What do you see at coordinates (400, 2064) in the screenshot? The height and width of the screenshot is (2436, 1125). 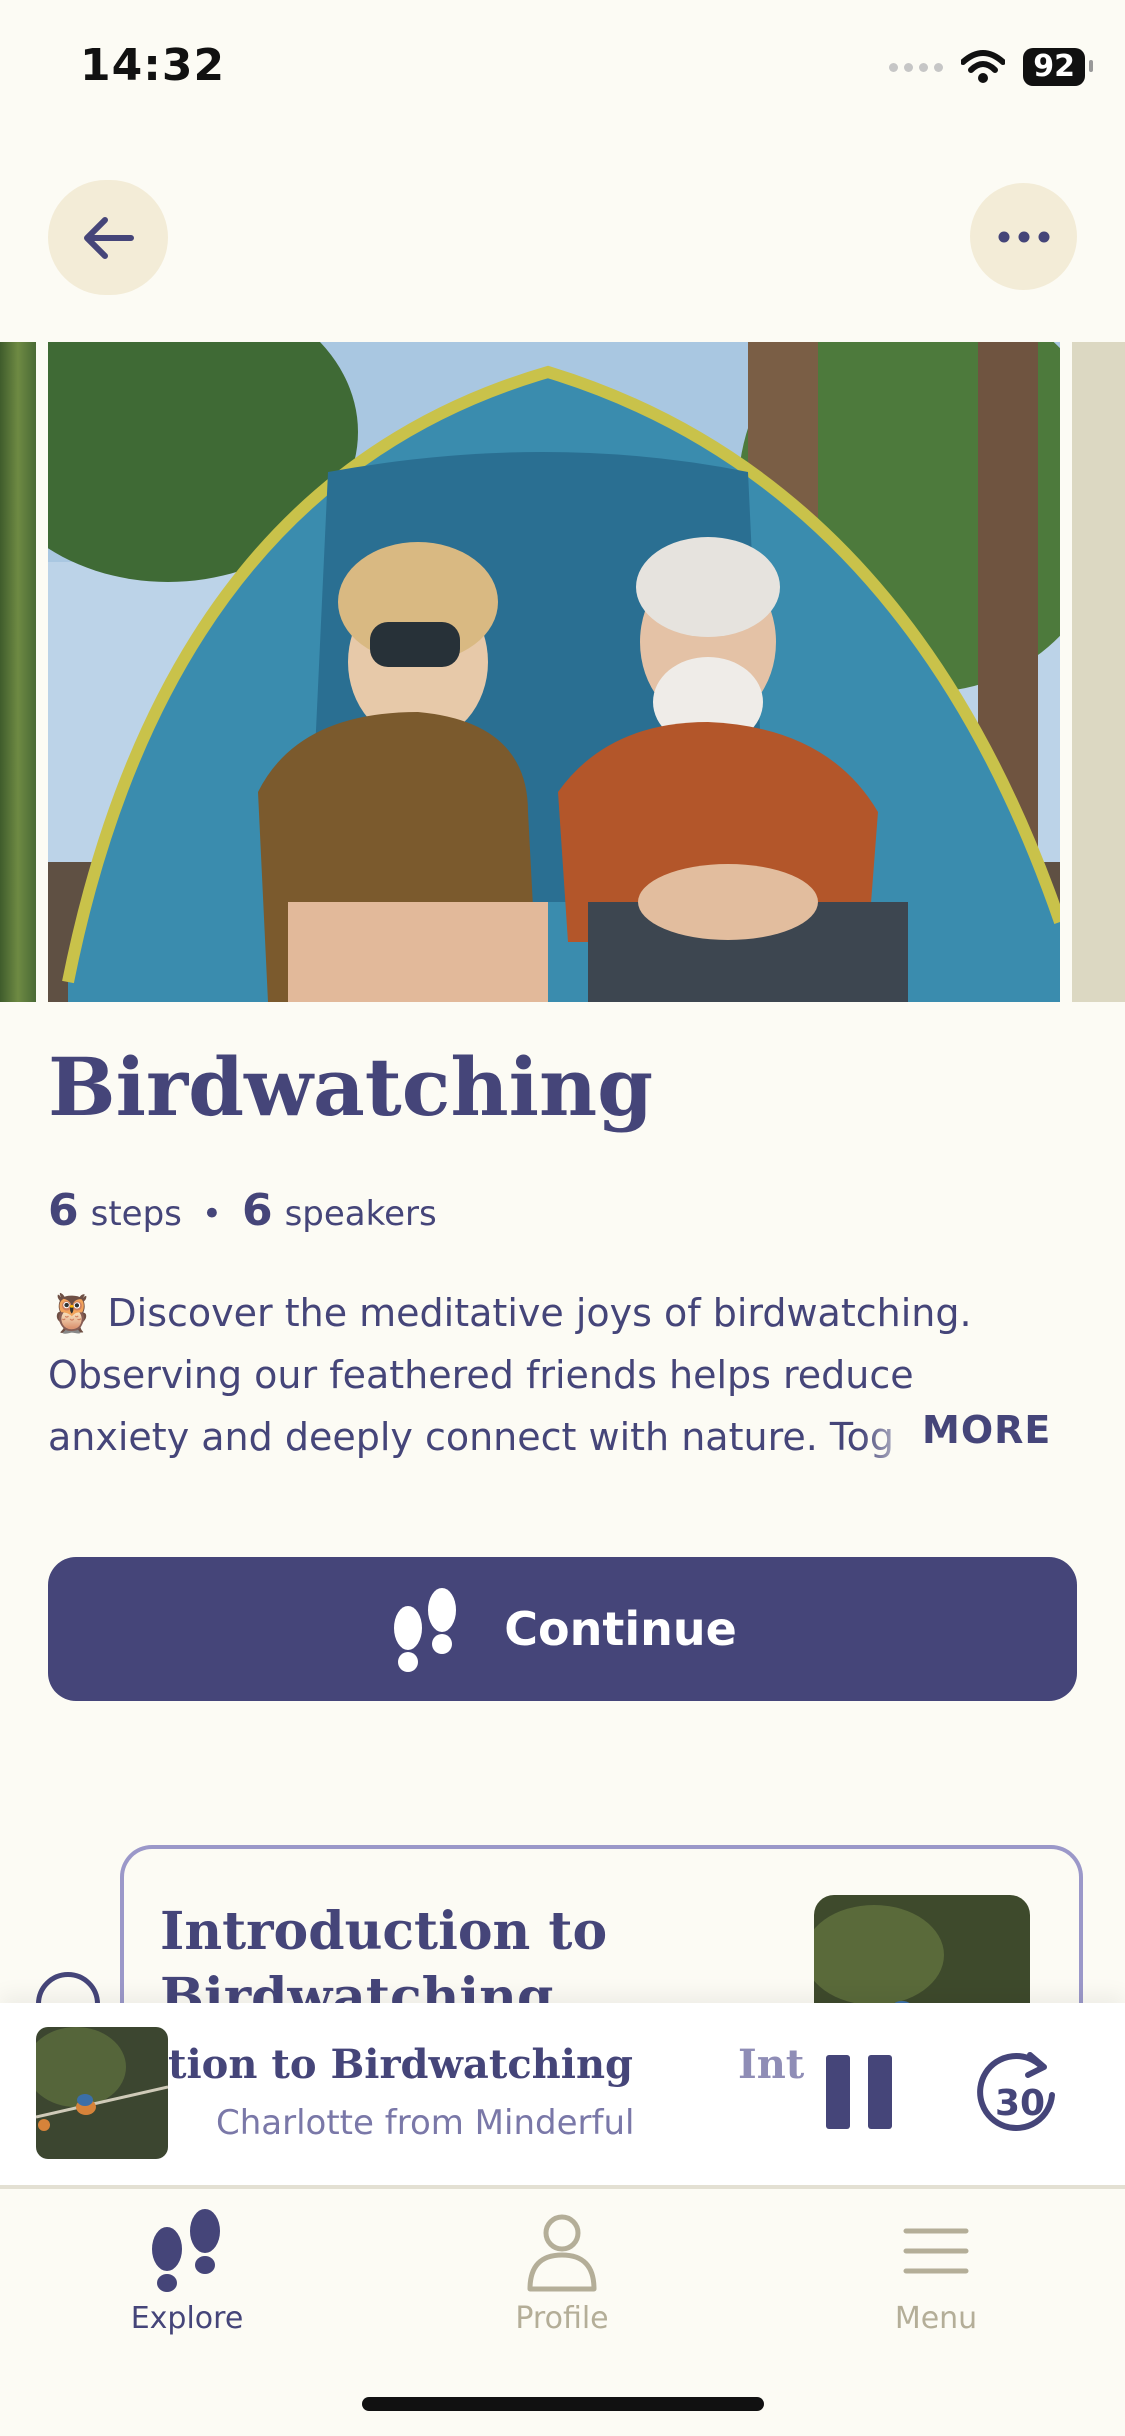 I see `mini-player-title: tion to Birdwatching` at bounding box center [400, 2064].